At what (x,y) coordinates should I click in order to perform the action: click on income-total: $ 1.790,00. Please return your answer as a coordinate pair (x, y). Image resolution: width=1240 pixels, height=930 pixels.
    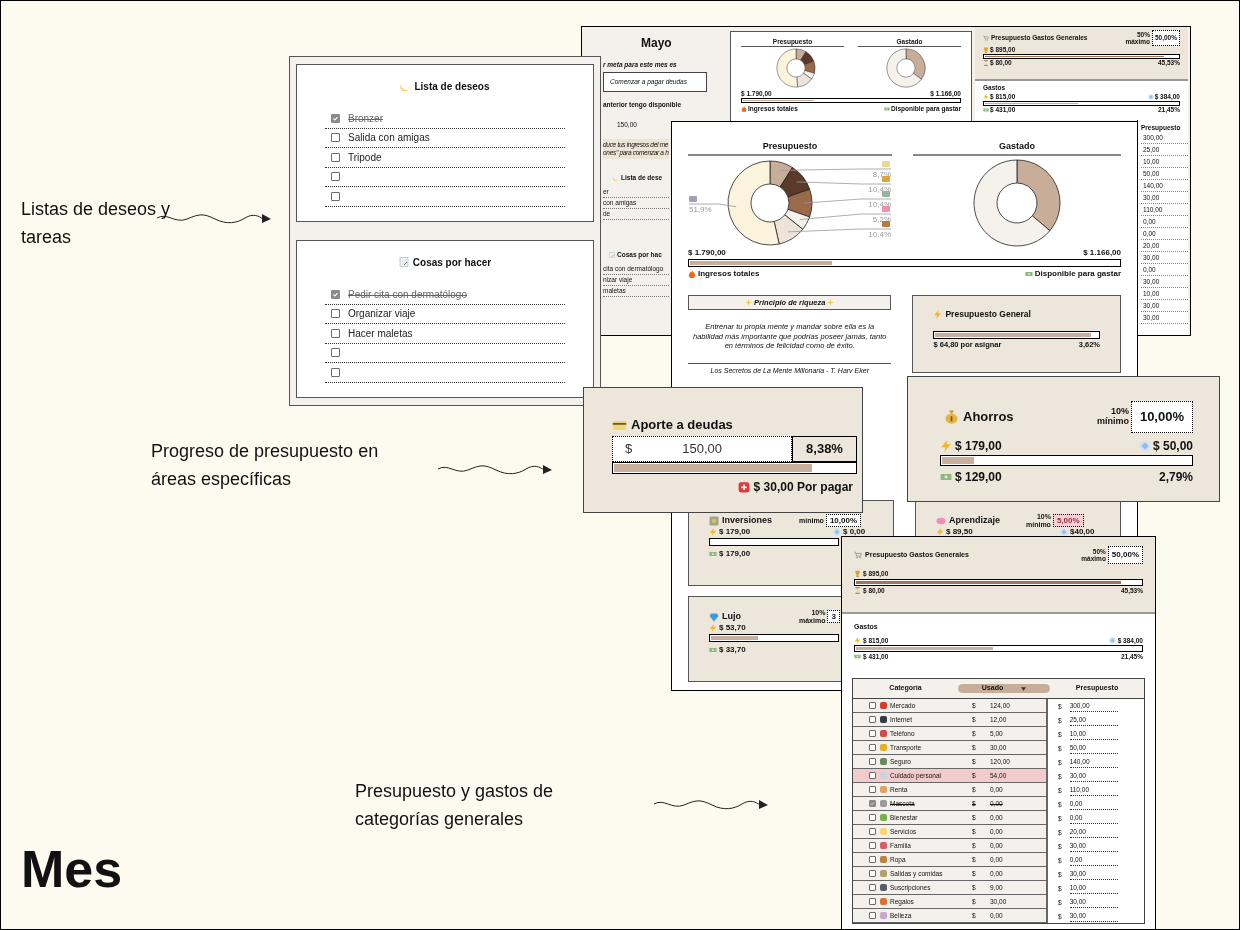
    Looking at the image, I should click on (707, 253).